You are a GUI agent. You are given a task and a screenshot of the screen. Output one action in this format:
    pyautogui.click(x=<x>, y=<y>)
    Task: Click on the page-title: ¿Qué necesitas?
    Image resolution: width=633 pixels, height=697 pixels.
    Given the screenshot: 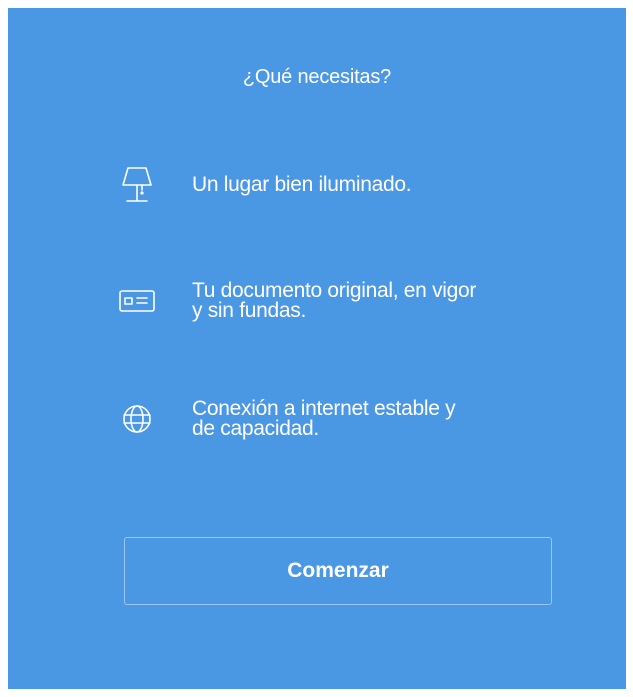 What is the action you would take?
    pyautogui.click(x=317, y=77)
    